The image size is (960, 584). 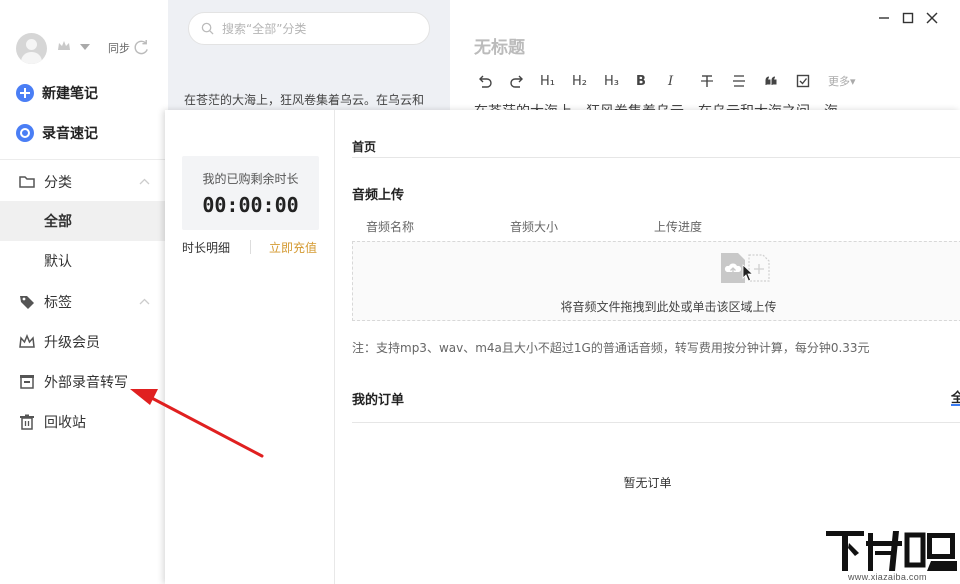 I want to click on maximize-icon, so click(x=908, y=18).